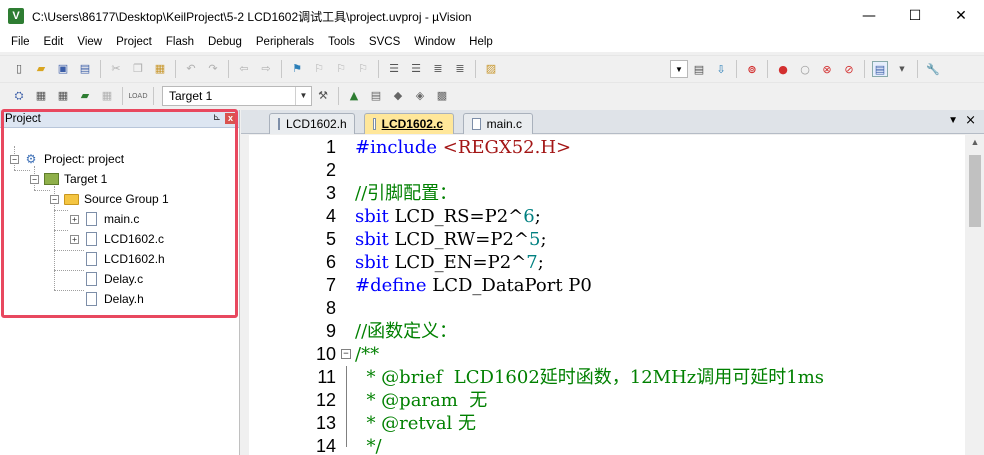 The width and height of the screenshot is (984, 455). I want to click on save-all-icon: ▤, so click(85, 69).